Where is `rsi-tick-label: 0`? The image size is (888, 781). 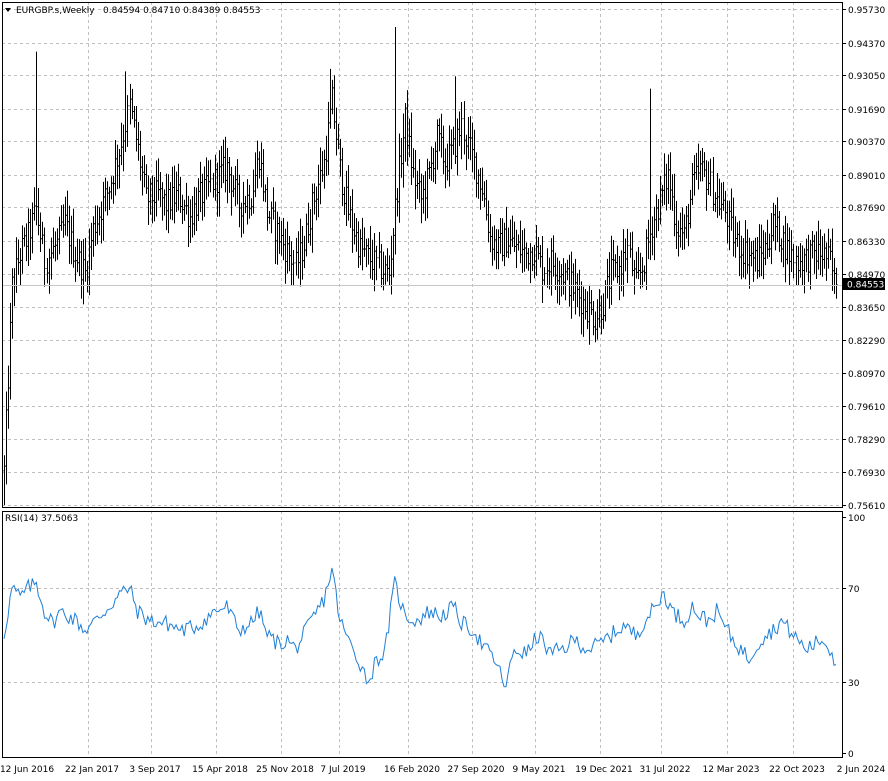
rsi-tick-label: 0 is located at coordinates (851, 755).